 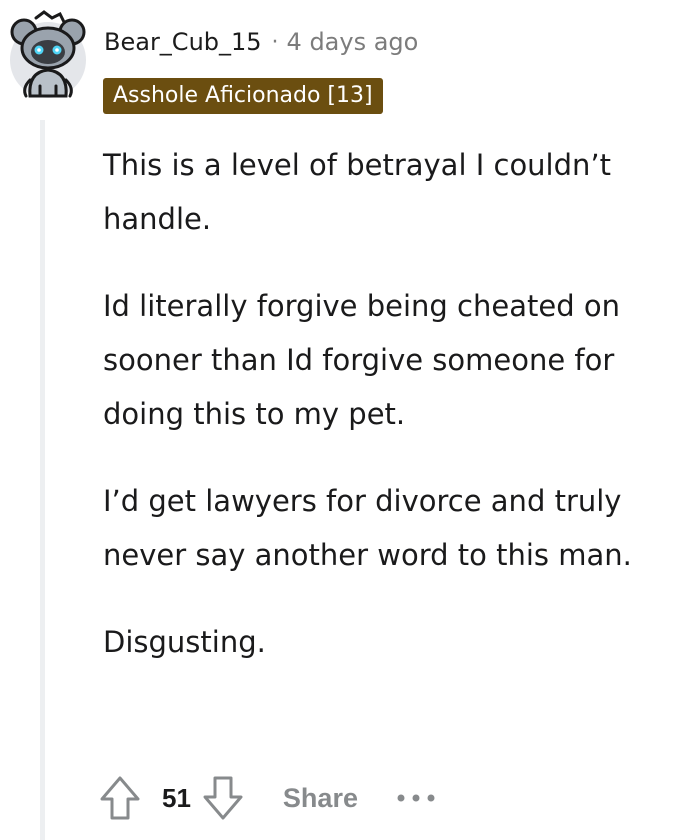 I want to click on more-options-button, so click(x=416, y=798).